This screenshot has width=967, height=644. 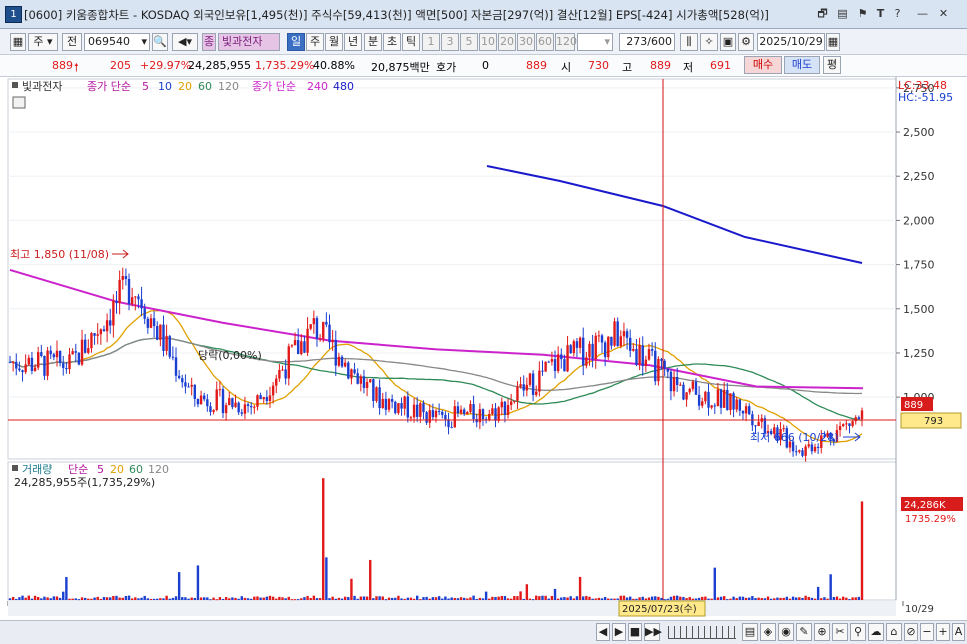 I want to click on sell-button: 매도, so click(x=802, y=65).